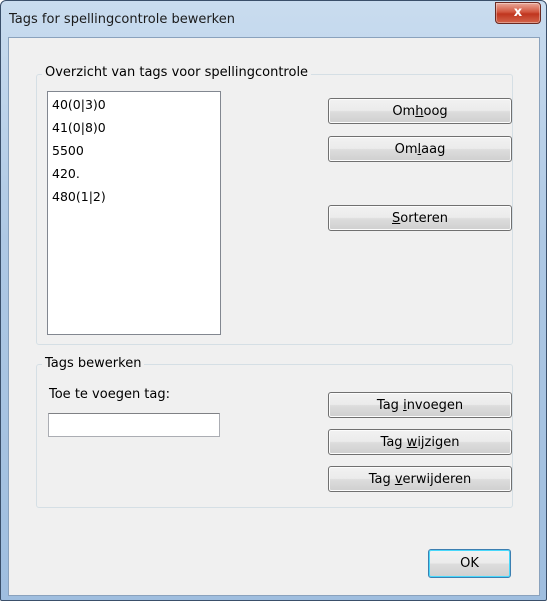  I want to click on ok-button: OK, so click(469, 563).